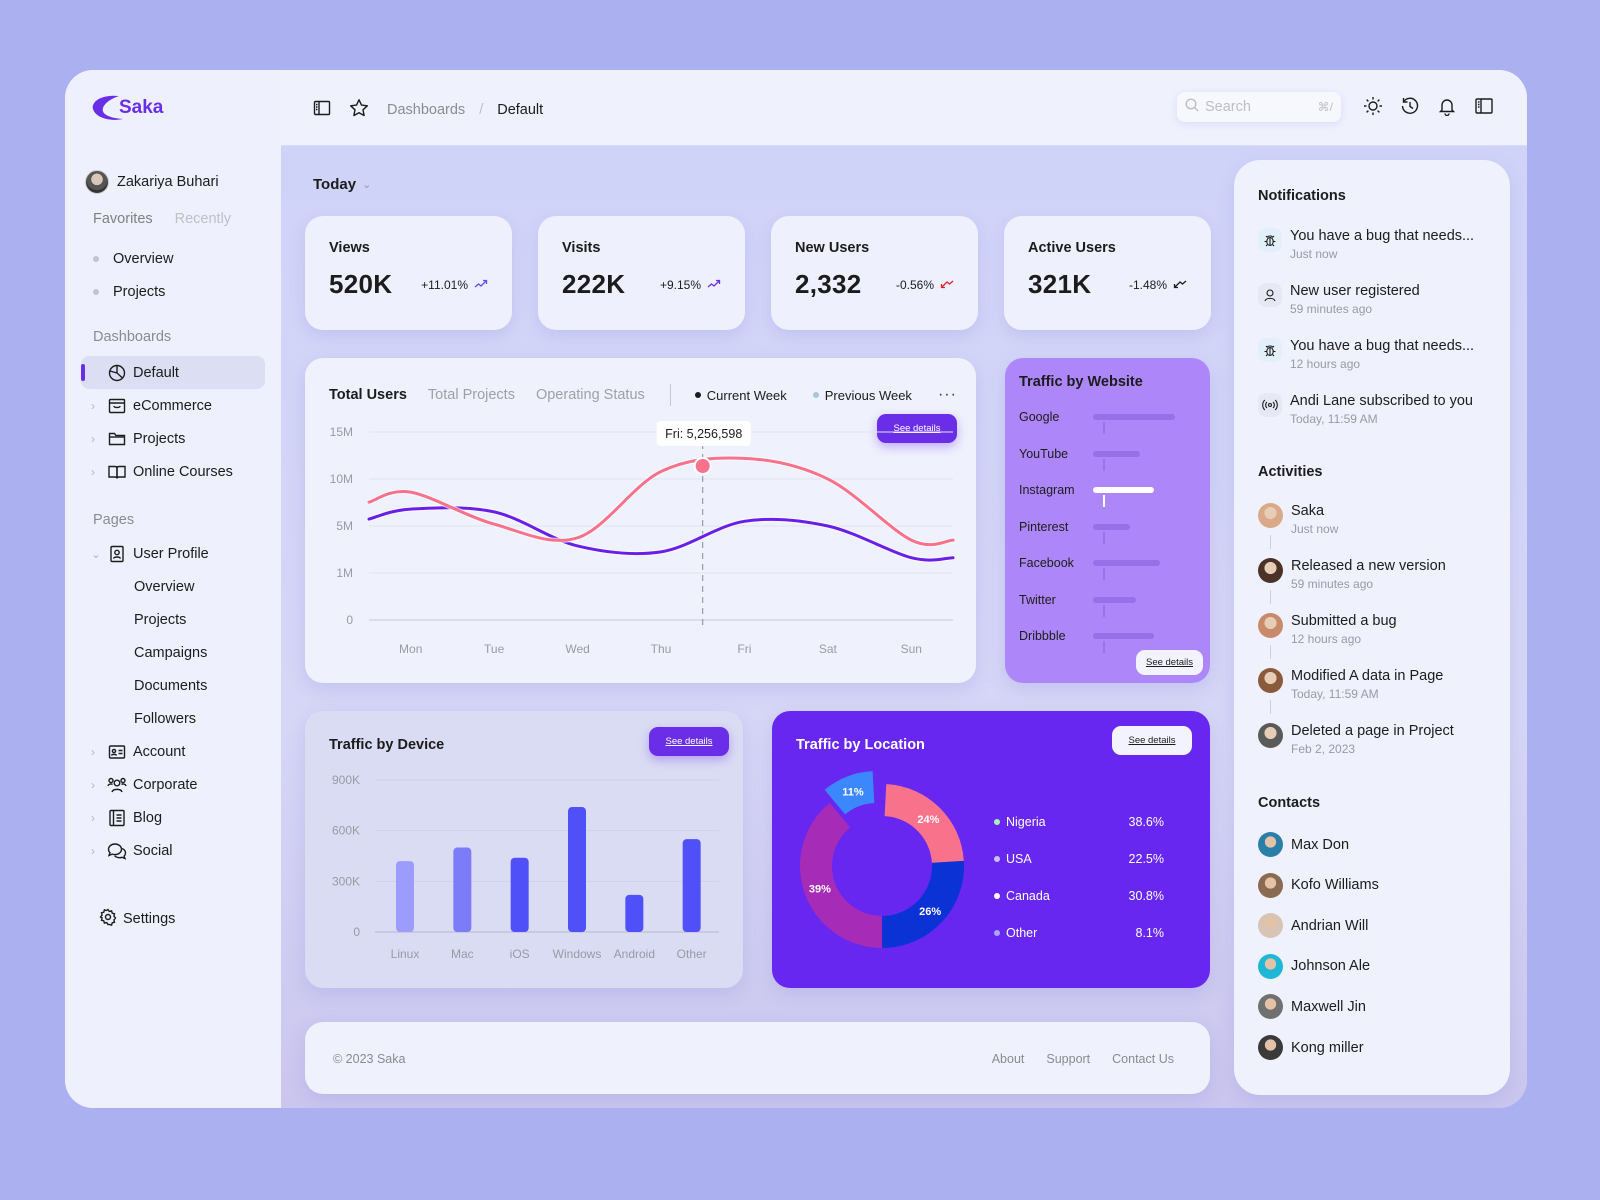 This screenshot has height=1200, width=1600. Describe the element at coordinates (1270, 597) in the screenshot. I see `timeline-connector` at that location.